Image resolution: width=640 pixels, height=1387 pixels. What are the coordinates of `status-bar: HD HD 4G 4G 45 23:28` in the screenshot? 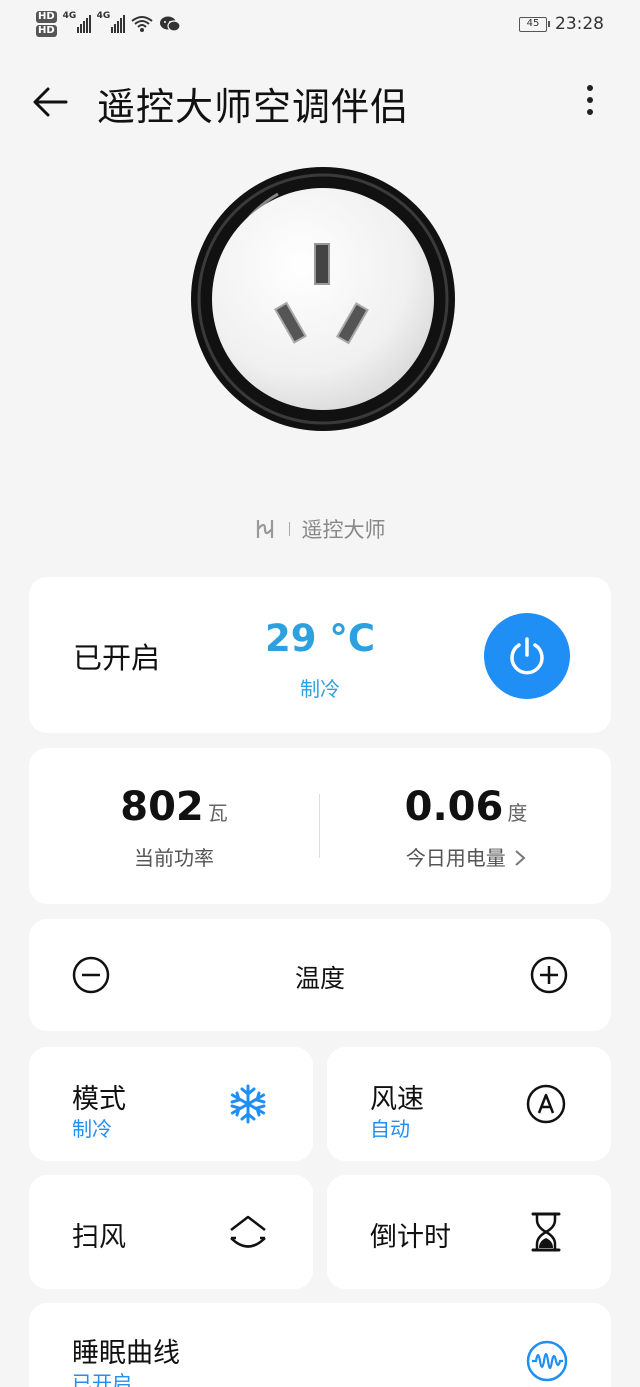 It's located at (320, 24).